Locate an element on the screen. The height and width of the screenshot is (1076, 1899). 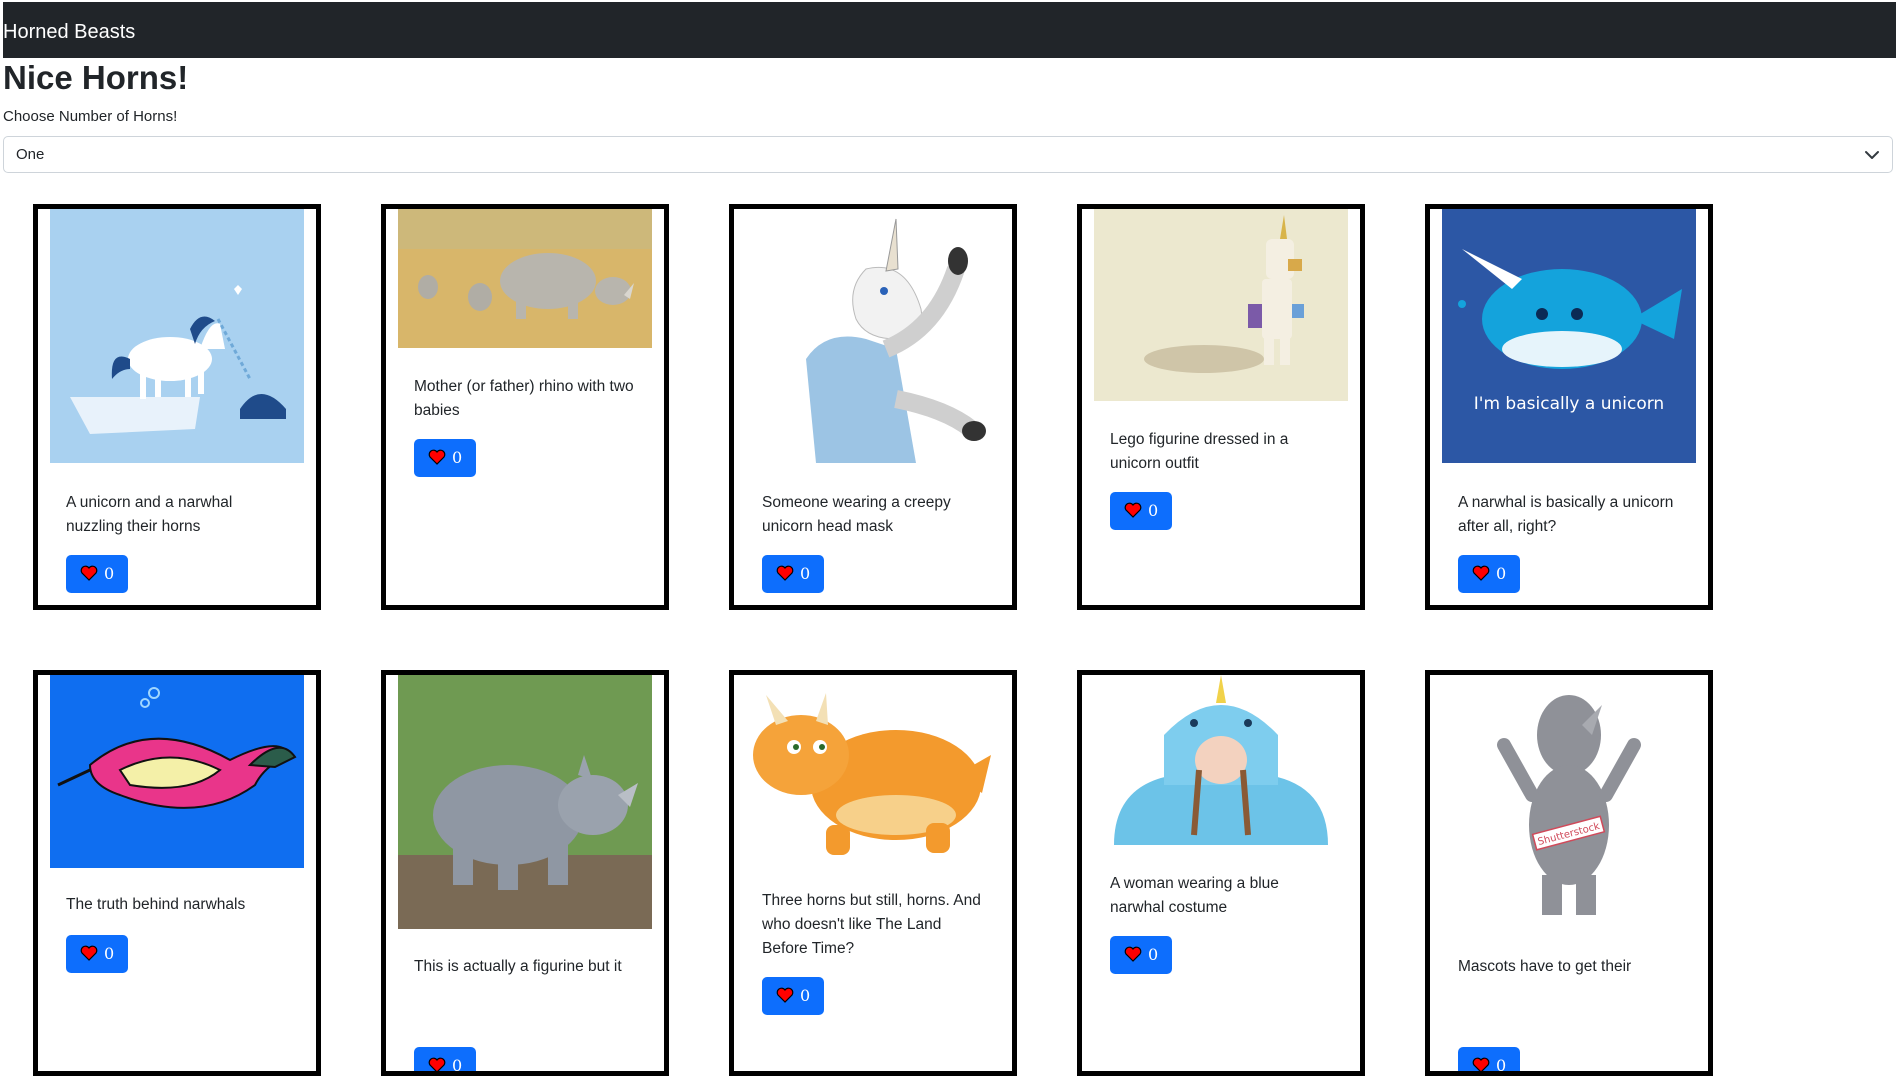
unicorn-narwhal-image is located at coordinates (177, 336).